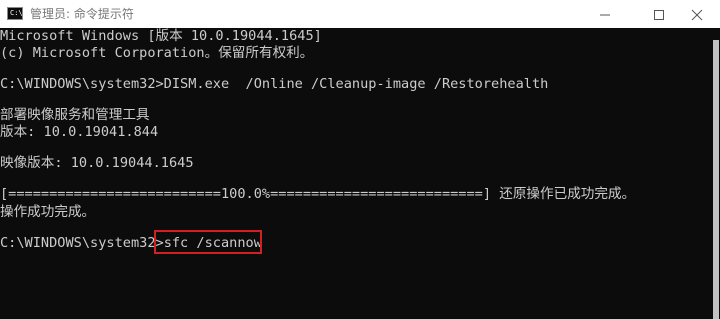  I want to click on minimize-icon, so click(605, 15).